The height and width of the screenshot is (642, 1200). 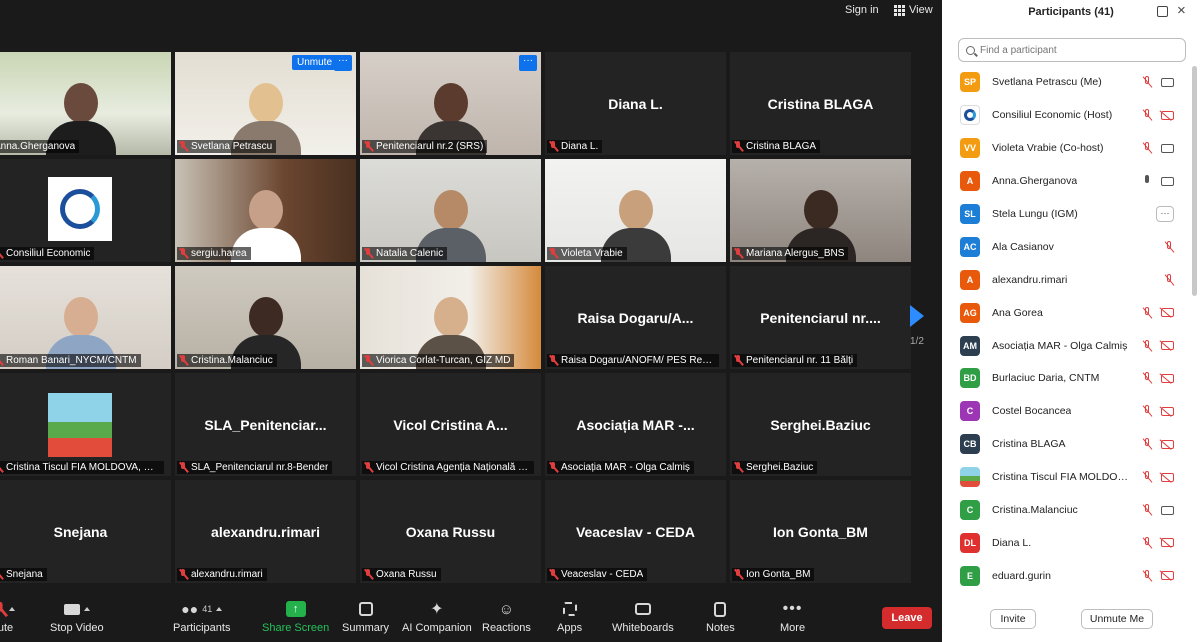 I want to click on video-tile: Snejana Snejana, so click(x=85, y=531).